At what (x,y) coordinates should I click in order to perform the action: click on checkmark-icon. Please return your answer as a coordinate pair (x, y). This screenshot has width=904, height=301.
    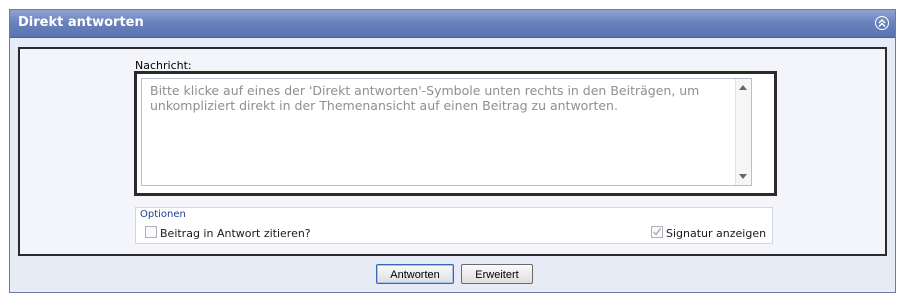
    Looking at the image, I should click on (657, 232).